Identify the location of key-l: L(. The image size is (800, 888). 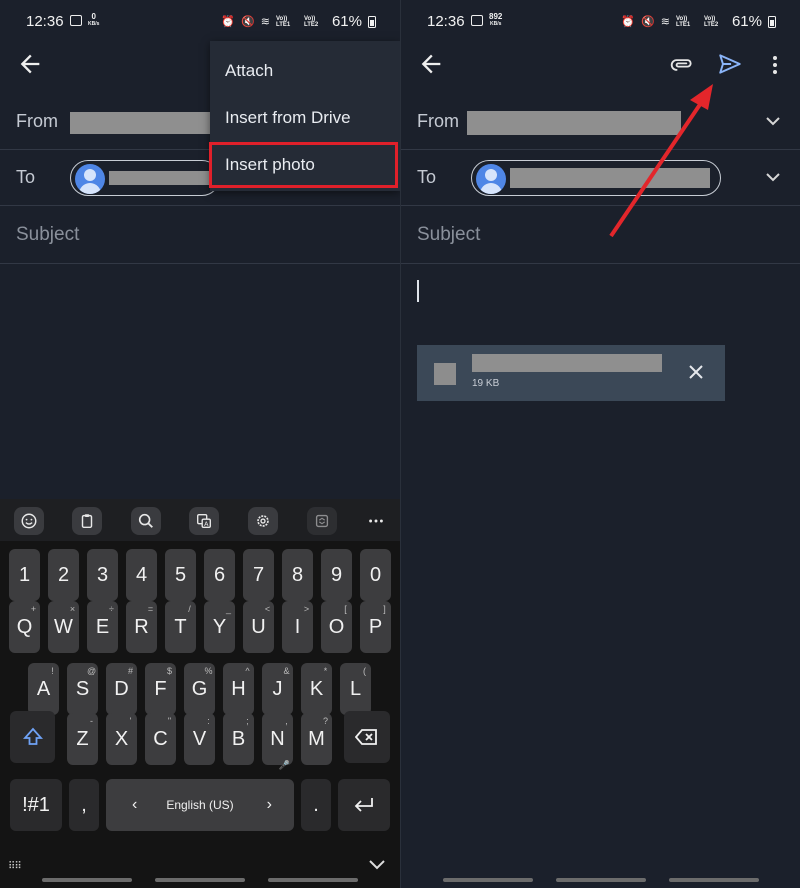
(355, 689).